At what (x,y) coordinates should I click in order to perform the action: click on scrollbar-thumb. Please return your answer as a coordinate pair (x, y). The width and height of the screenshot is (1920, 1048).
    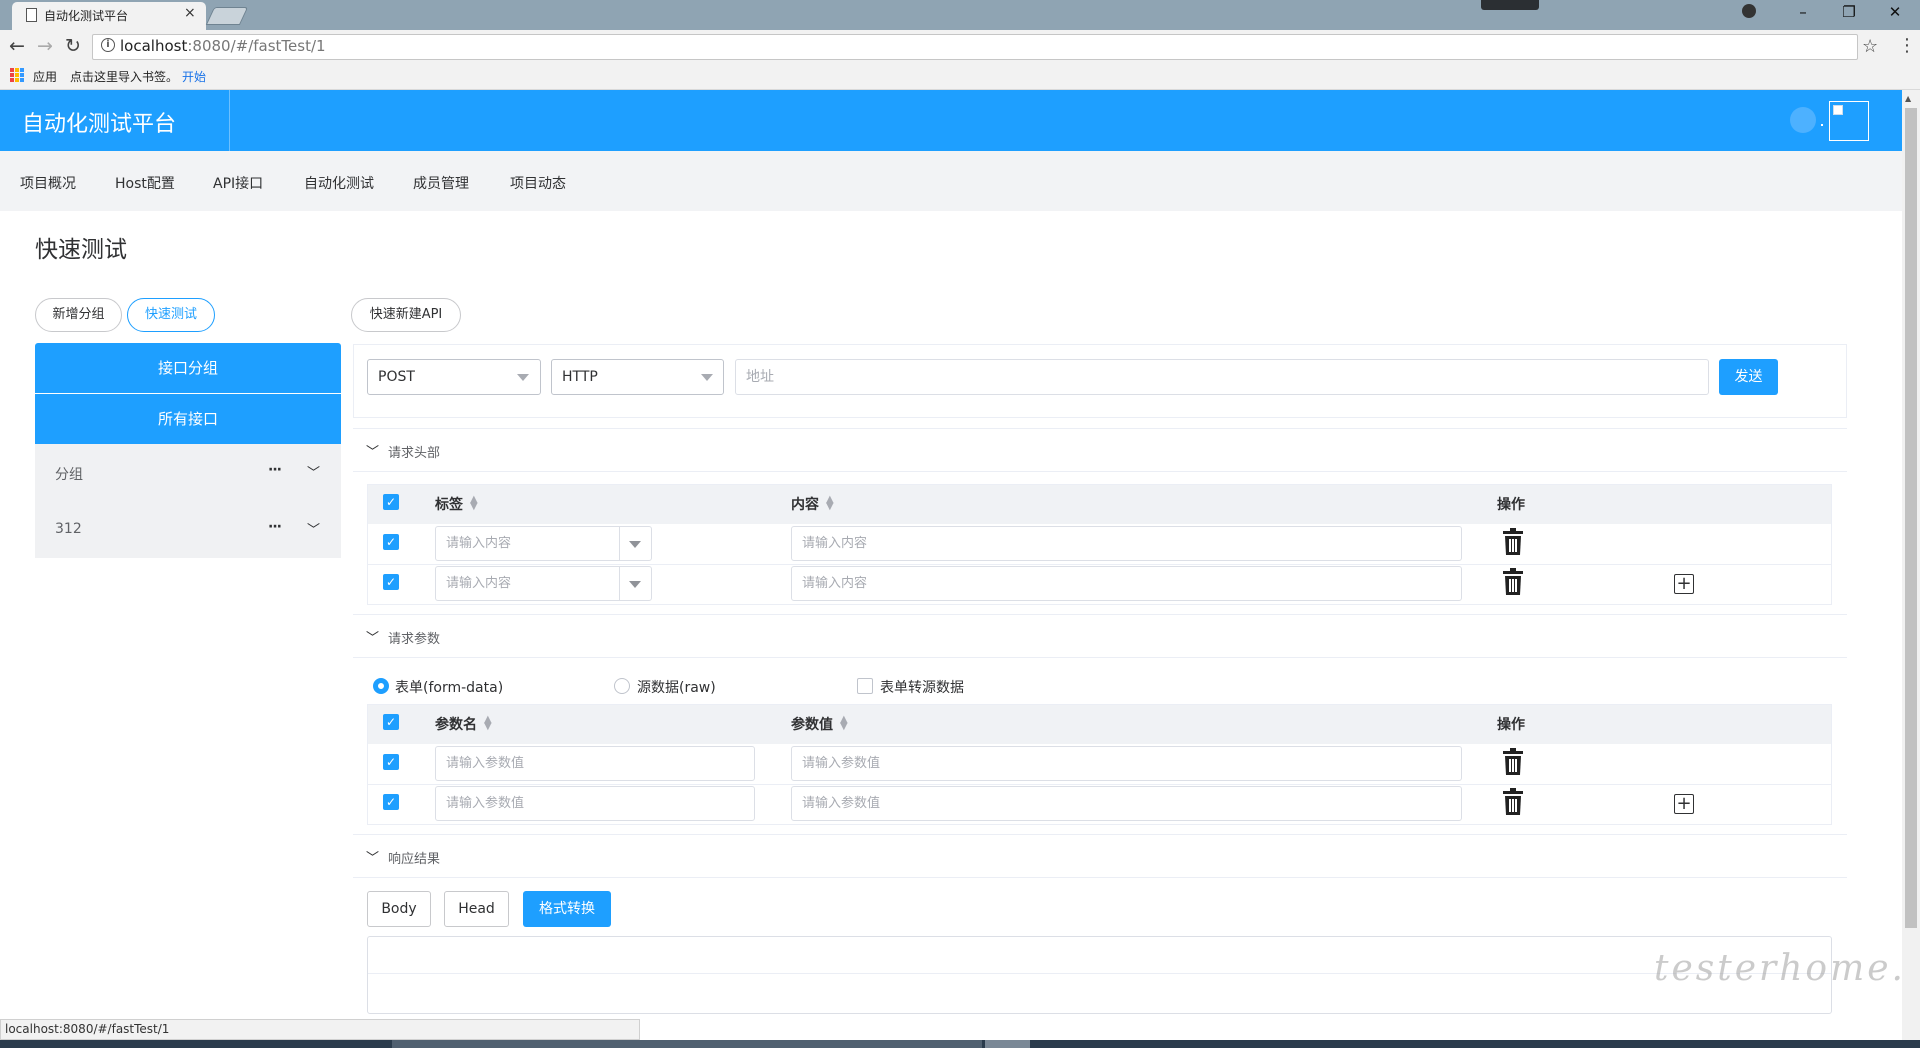
    Looking at the image, I should click on (1911, 518).